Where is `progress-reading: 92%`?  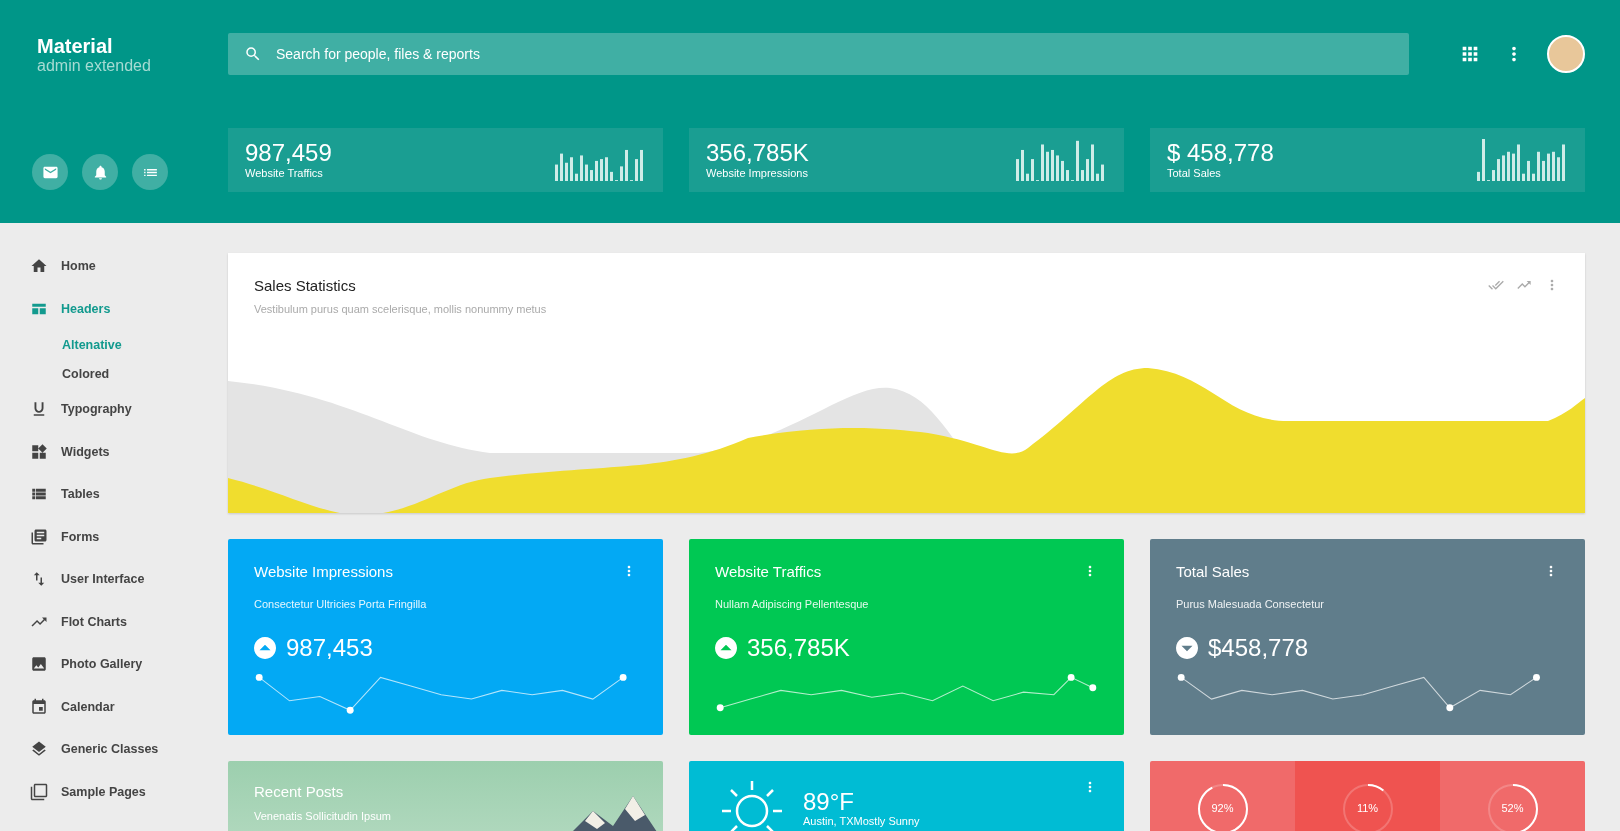 progress-reading: 92% is located at coordinates (1222, 808).